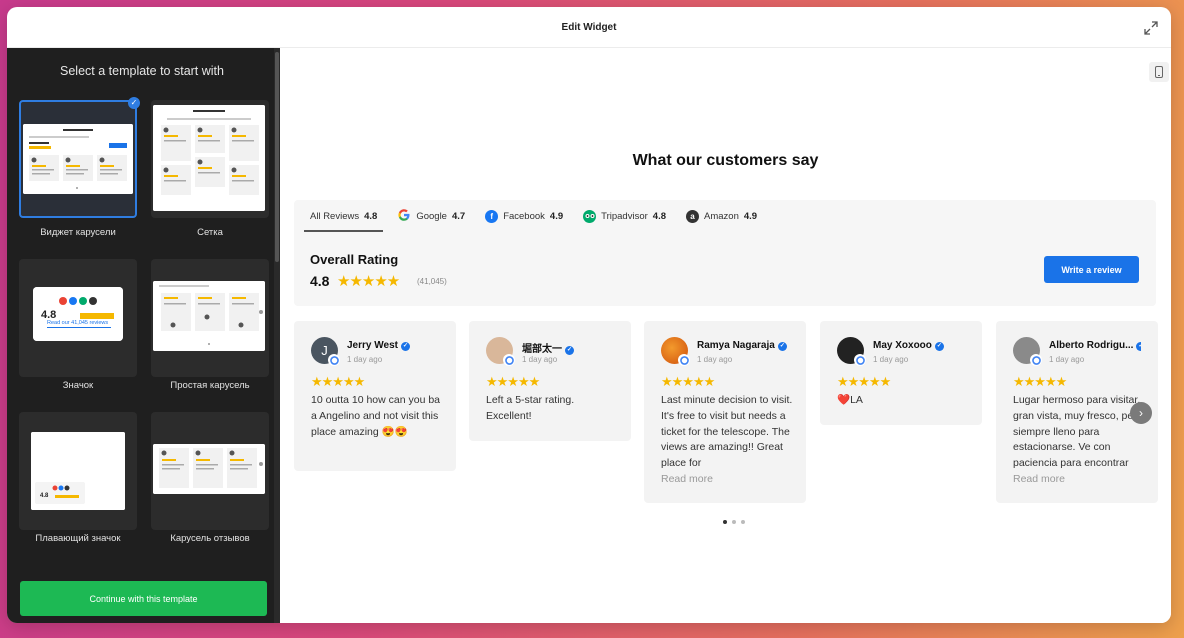 The width and height of the screenshot is (1184, 638). I want to click on continue-button: Continue with this template, so click(143, 598).